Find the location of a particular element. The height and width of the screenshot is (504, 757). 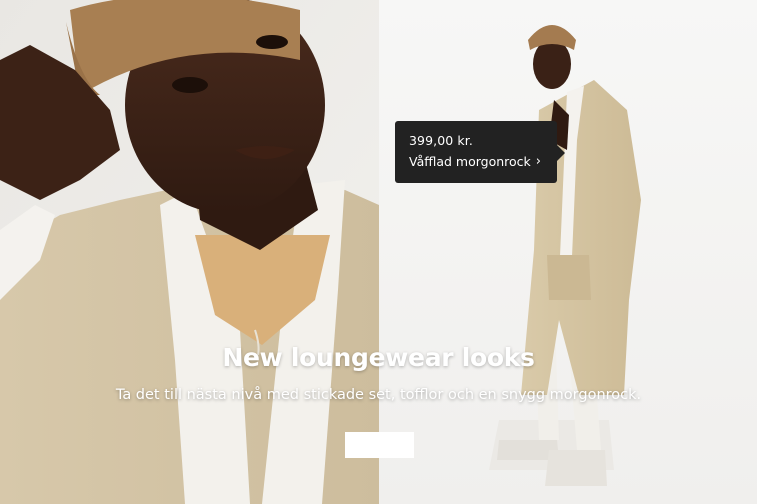

chevron-right-icon: › is located at coordinates (538, 161).